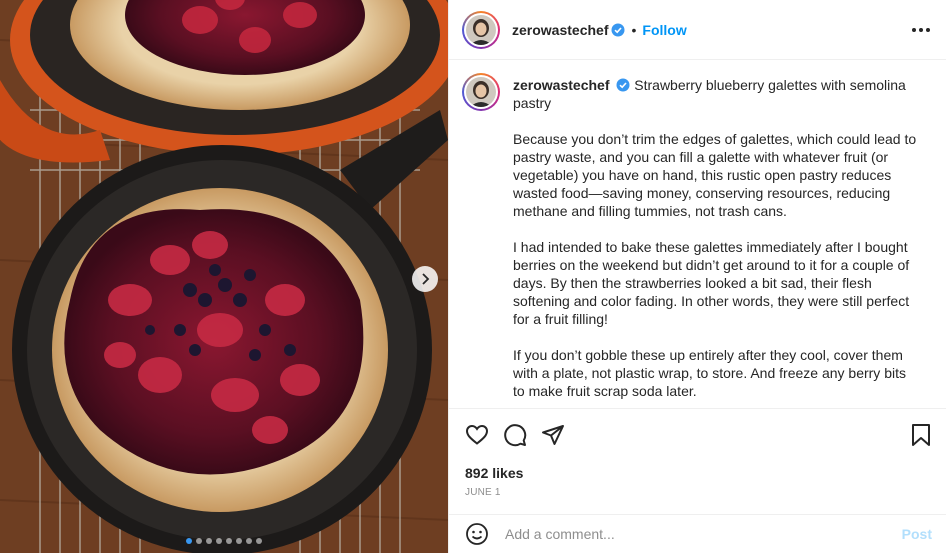 The width and height of the screenshot is (946, 553). Describe the element at coordinates (561, 85) in the screenshot. I see `caption-username-link: zerowastechef` at that location.